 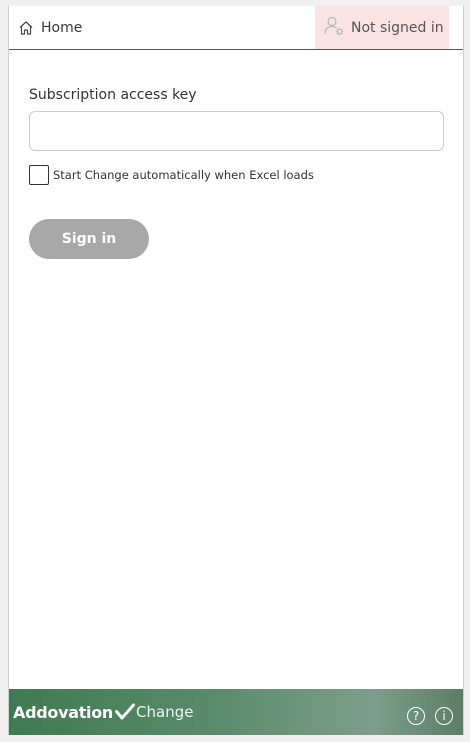 What do you see at coordinates (416, 716) in the screenshot?
I see `help-icon: ?` at bounding box center [416, 716].